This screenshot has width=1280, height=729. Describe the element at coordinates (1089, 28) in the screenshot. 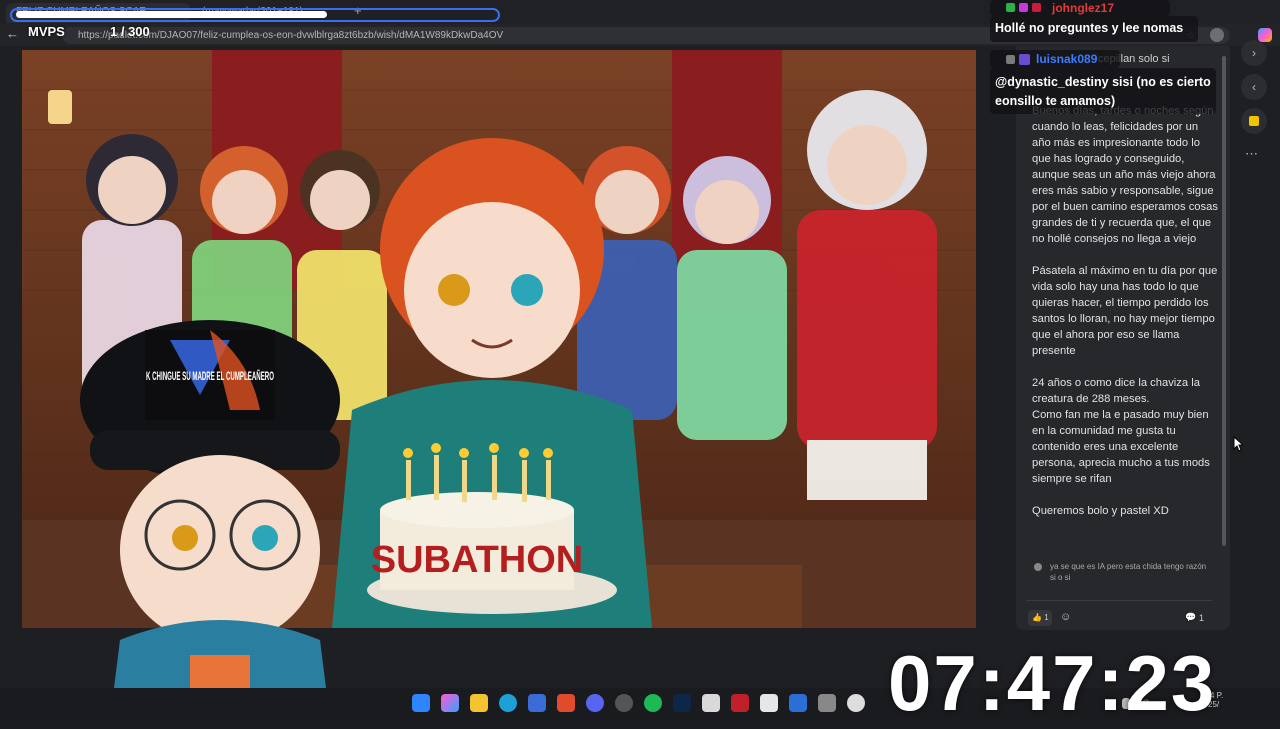

I see `chat-message: Hollé no preguntes y lee nomas` at that location.